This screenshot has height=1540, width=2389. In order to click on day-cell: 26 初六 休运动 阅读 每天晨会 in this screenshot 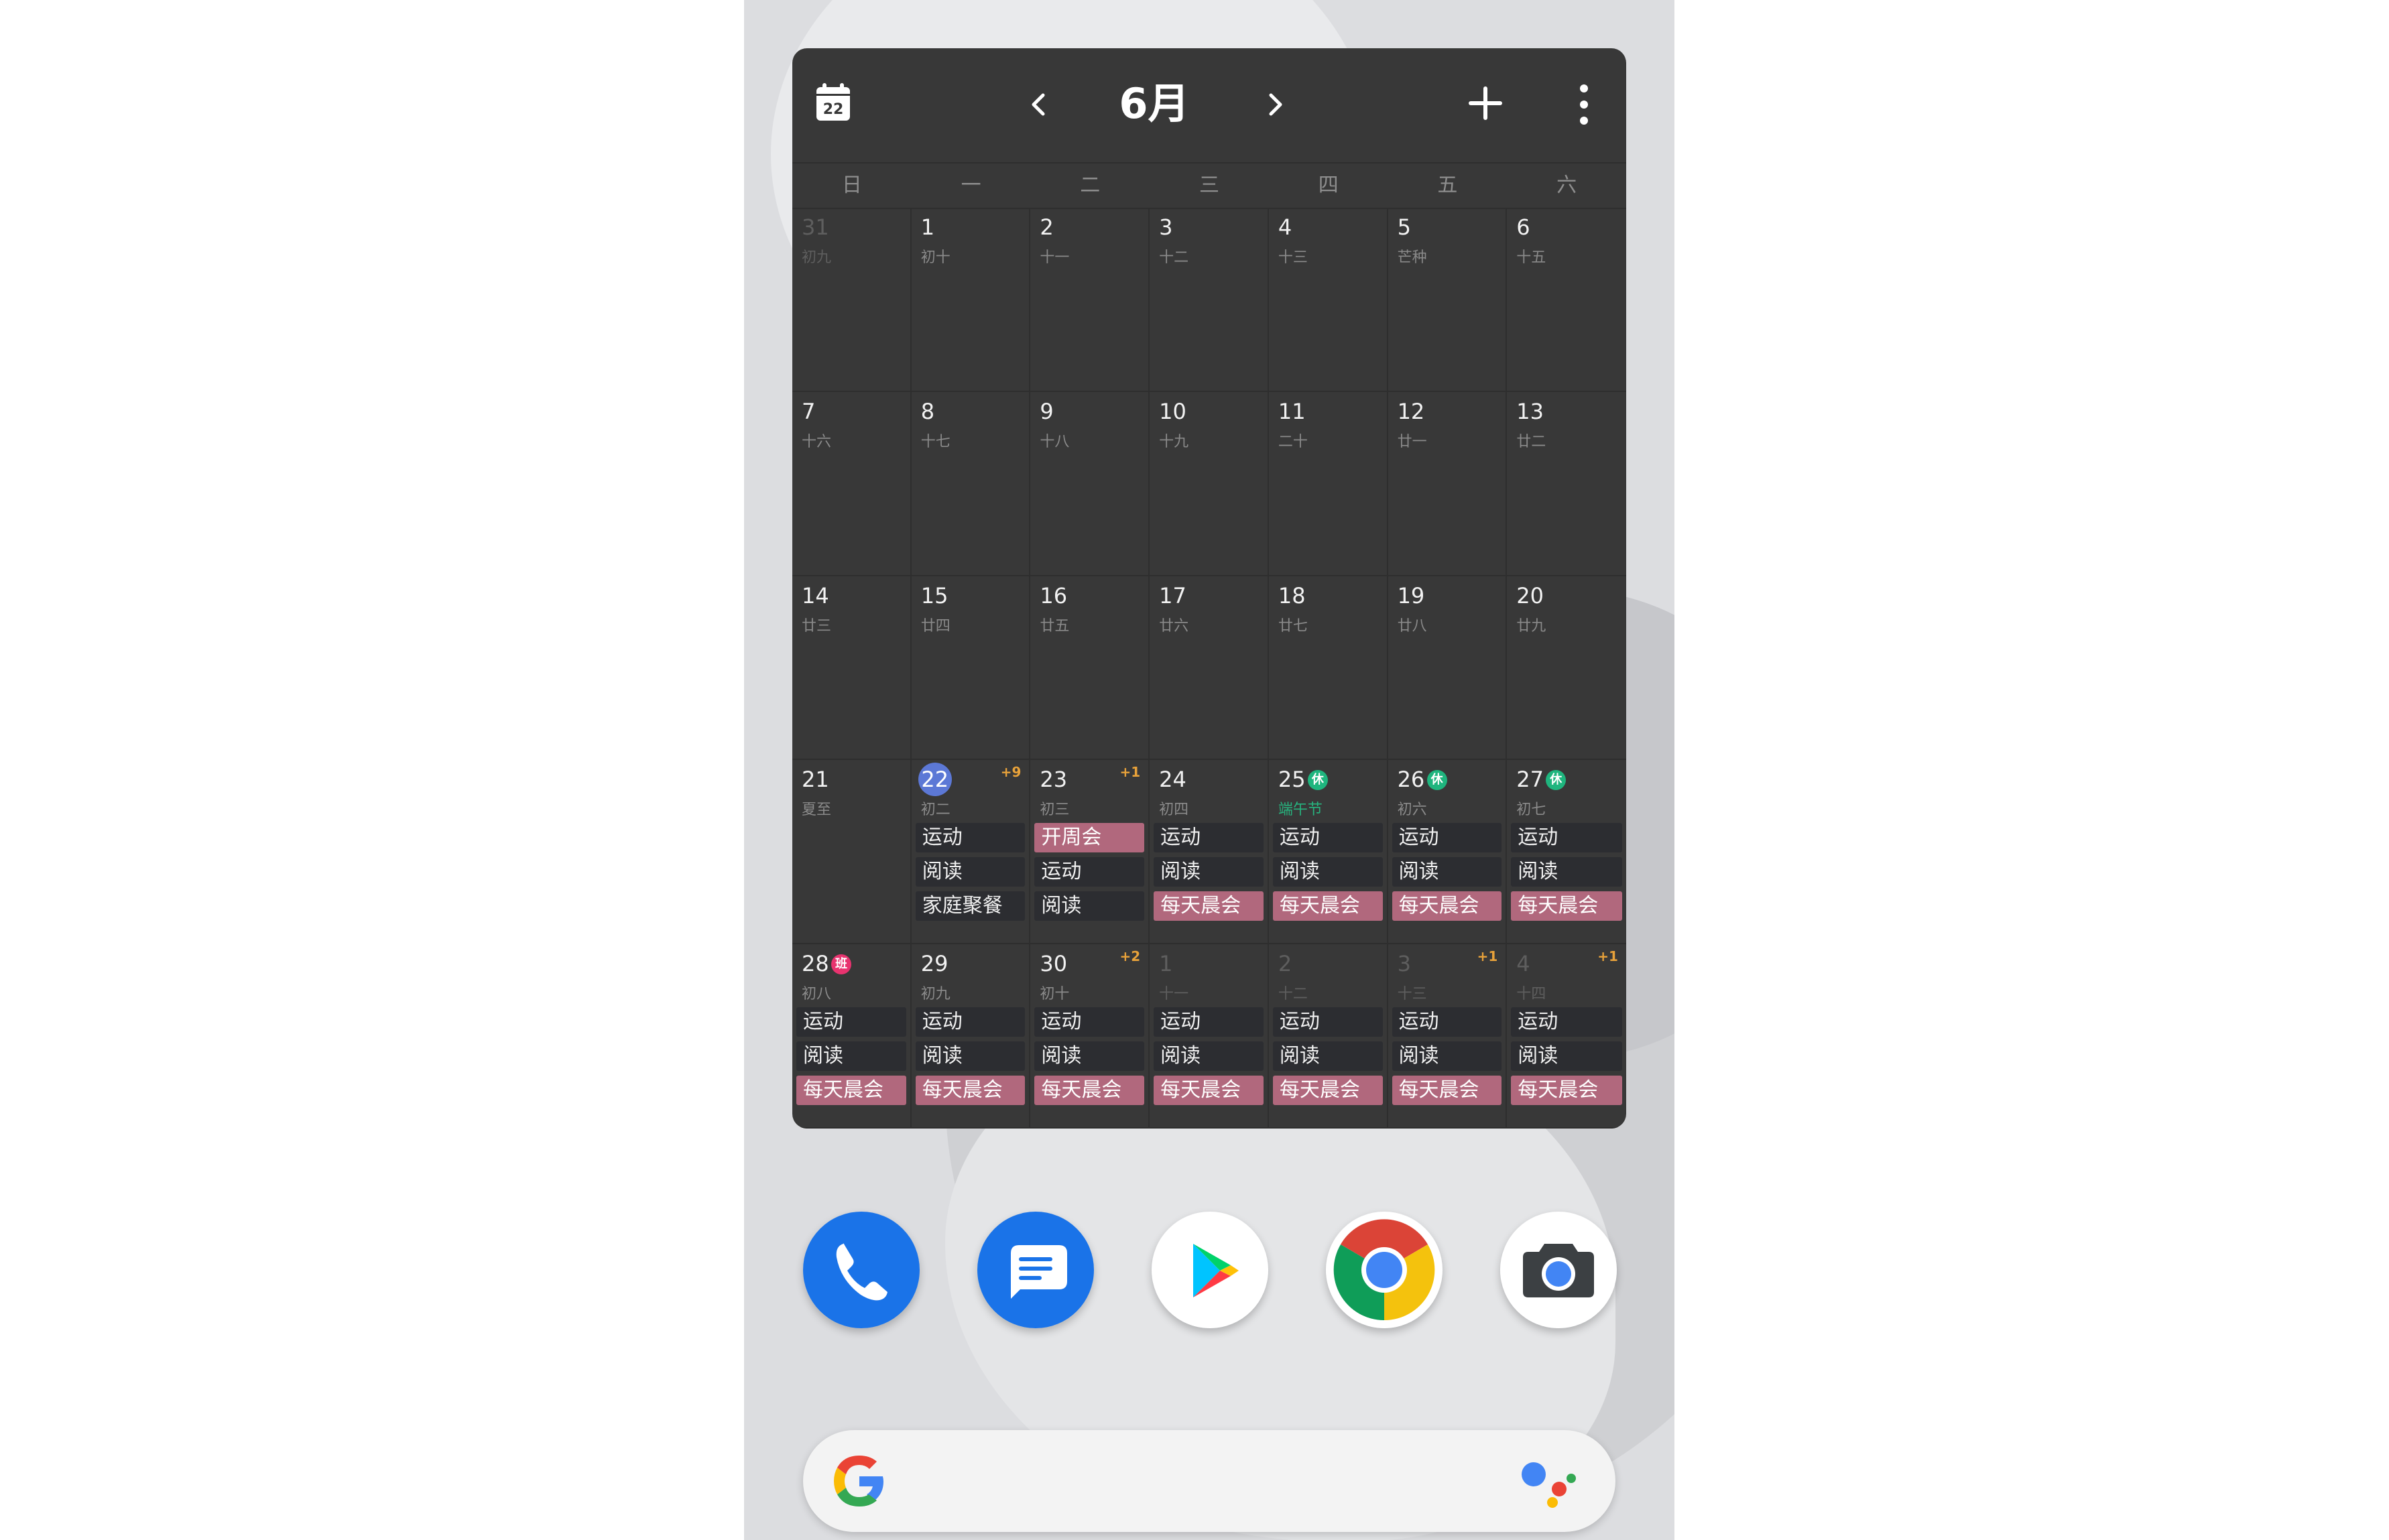, I will do `click(1448, 853)`.